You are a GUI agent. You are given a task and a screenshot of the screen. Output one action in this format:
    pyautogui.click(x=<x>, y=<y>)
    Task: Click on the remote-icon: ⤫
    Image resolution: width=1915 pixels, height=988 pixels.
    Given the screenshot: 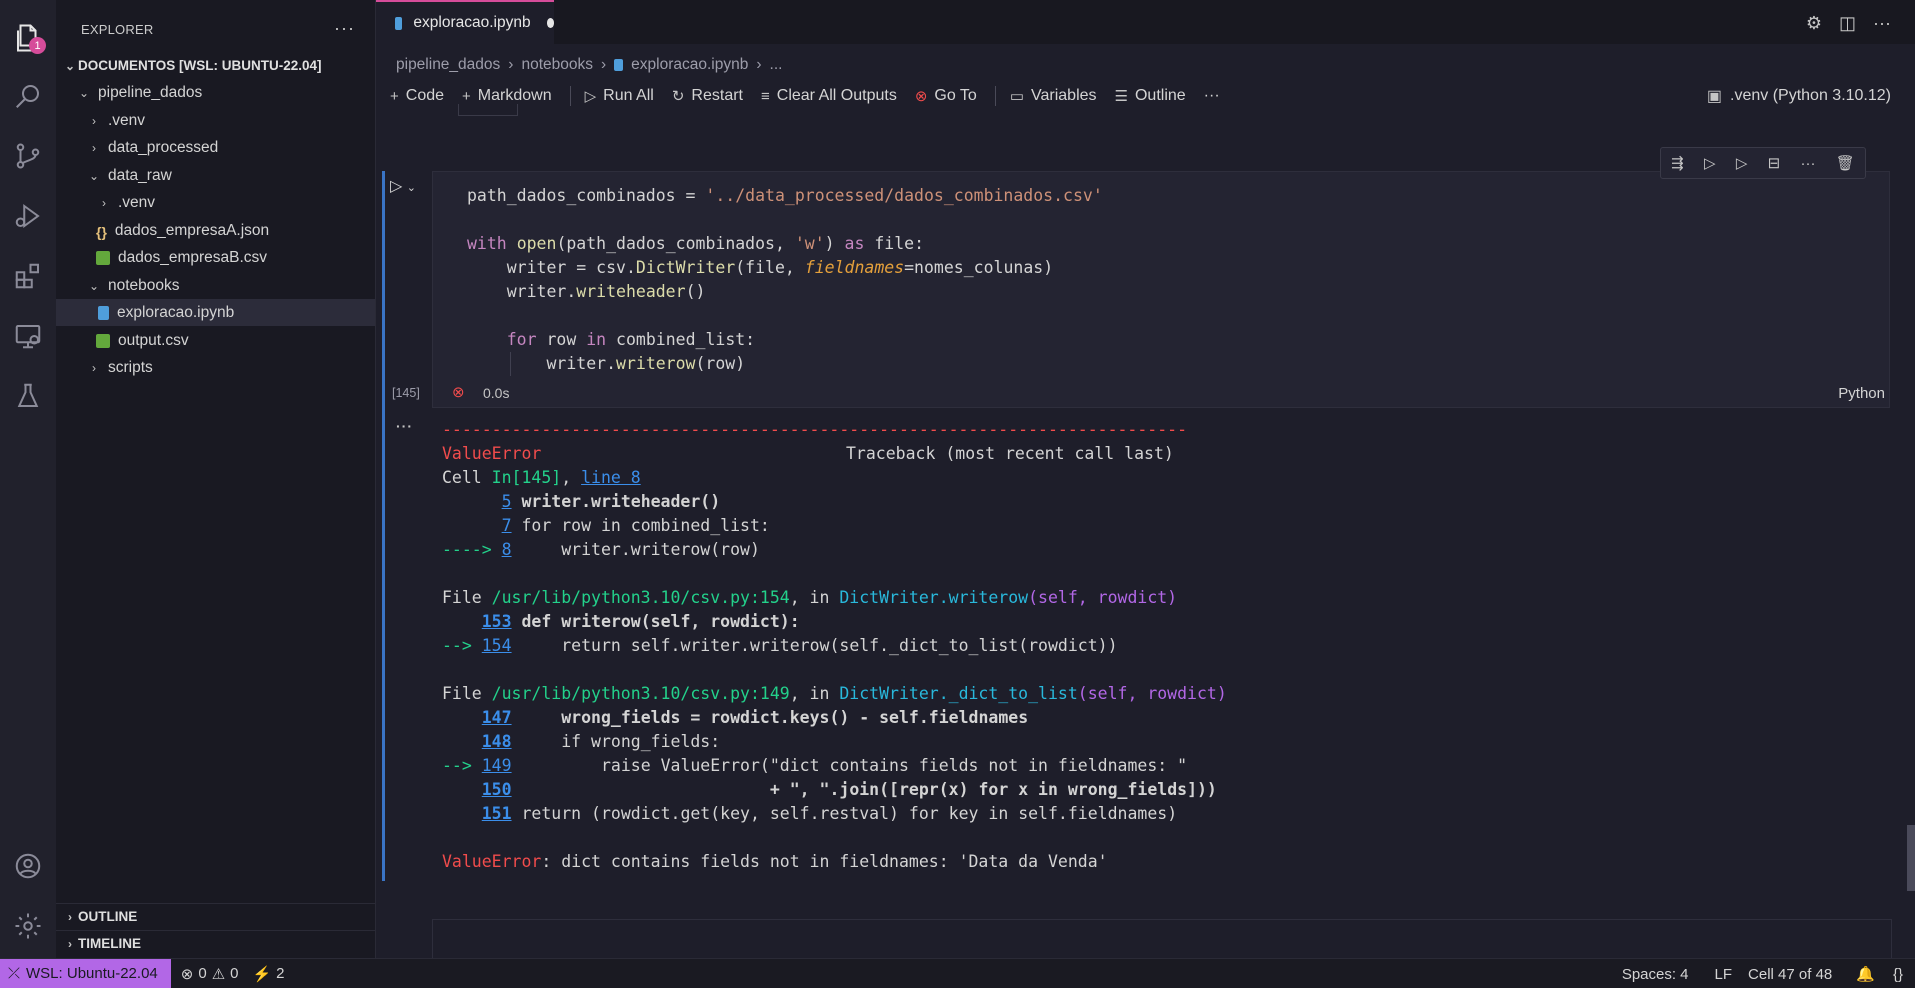 What is the action you would take?
    pyautogui.click(x=14, y=973)
    